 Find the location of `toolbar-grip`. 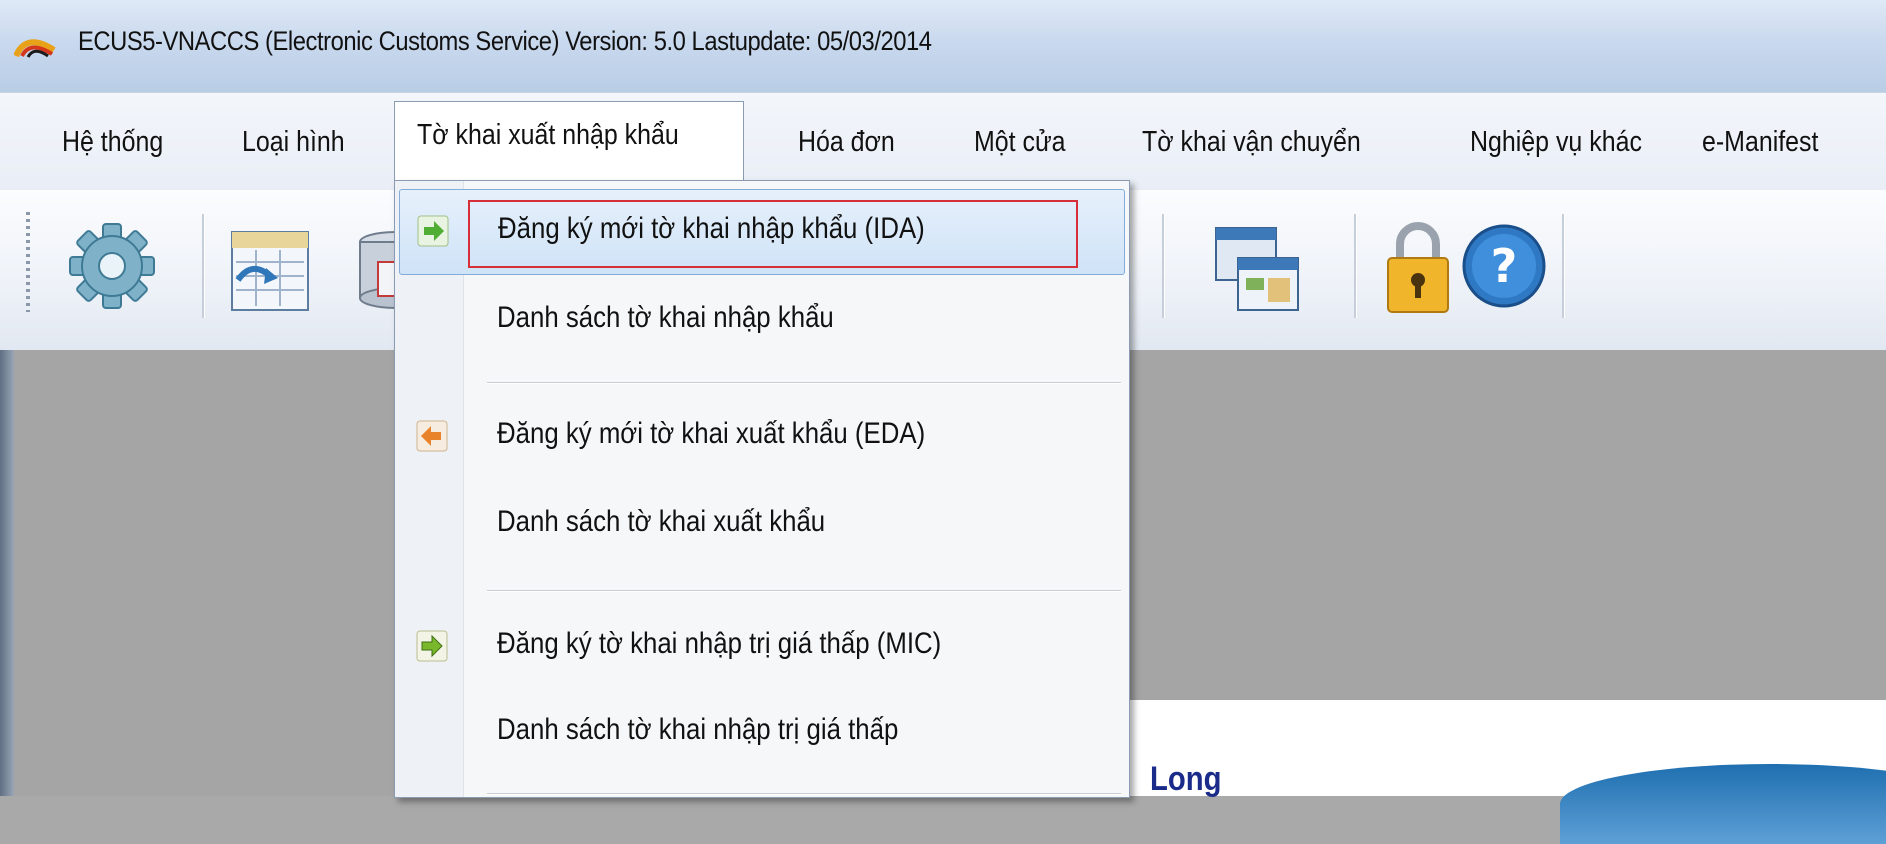

toolbar-grip is located at coordinates (28, 262).